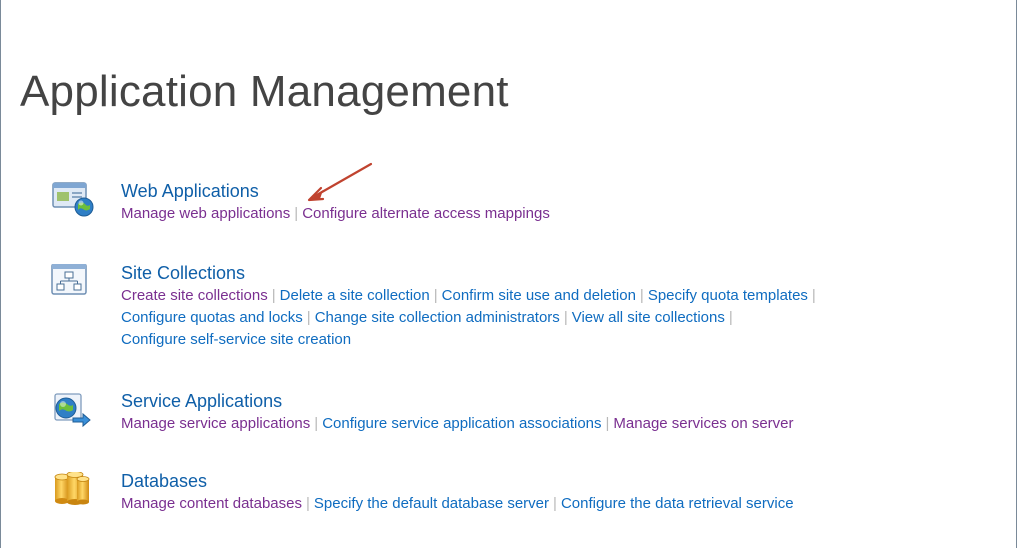 The image size is (1018, 548). What do you see at coordinates (205, 213) in the screenshot?
I see `manage-web-applications-link: Manage web applications` at bounding box center [205, 213].